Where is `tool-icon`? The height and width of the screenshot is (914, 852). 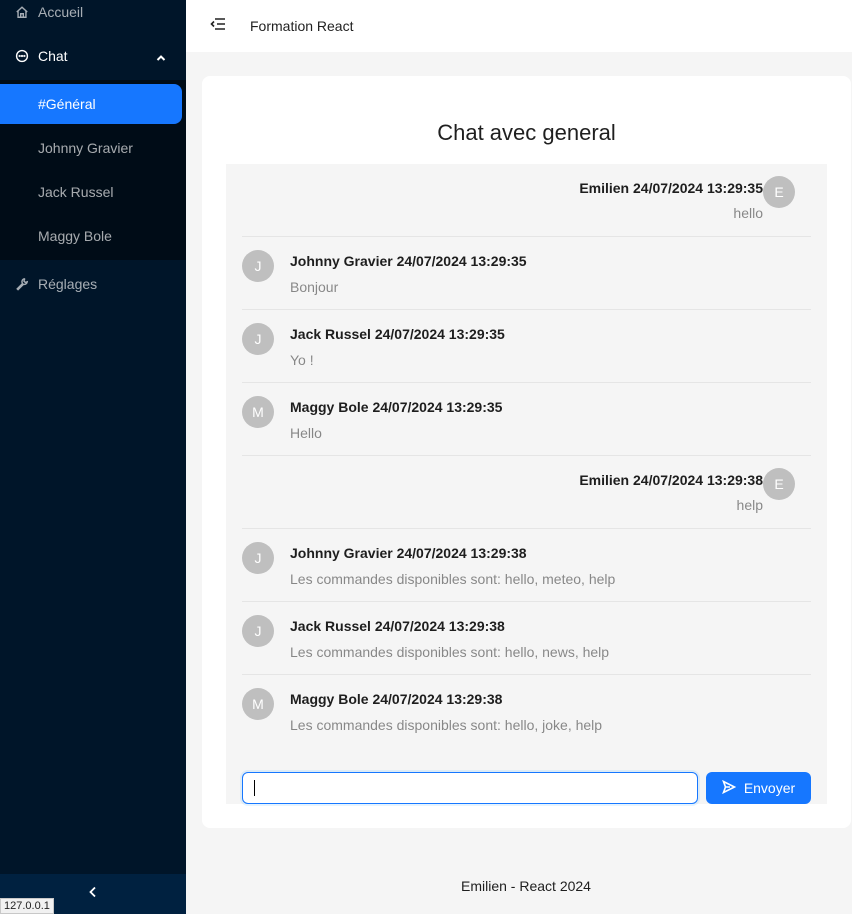 tool-icon is located at coordinates (22, 284).